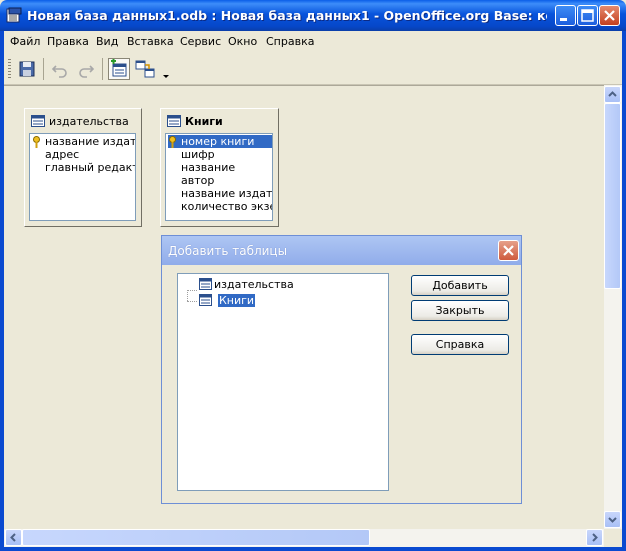 This screenshot has width=626, height=551. I want to click on scroll-down-button, so click(612, 519).